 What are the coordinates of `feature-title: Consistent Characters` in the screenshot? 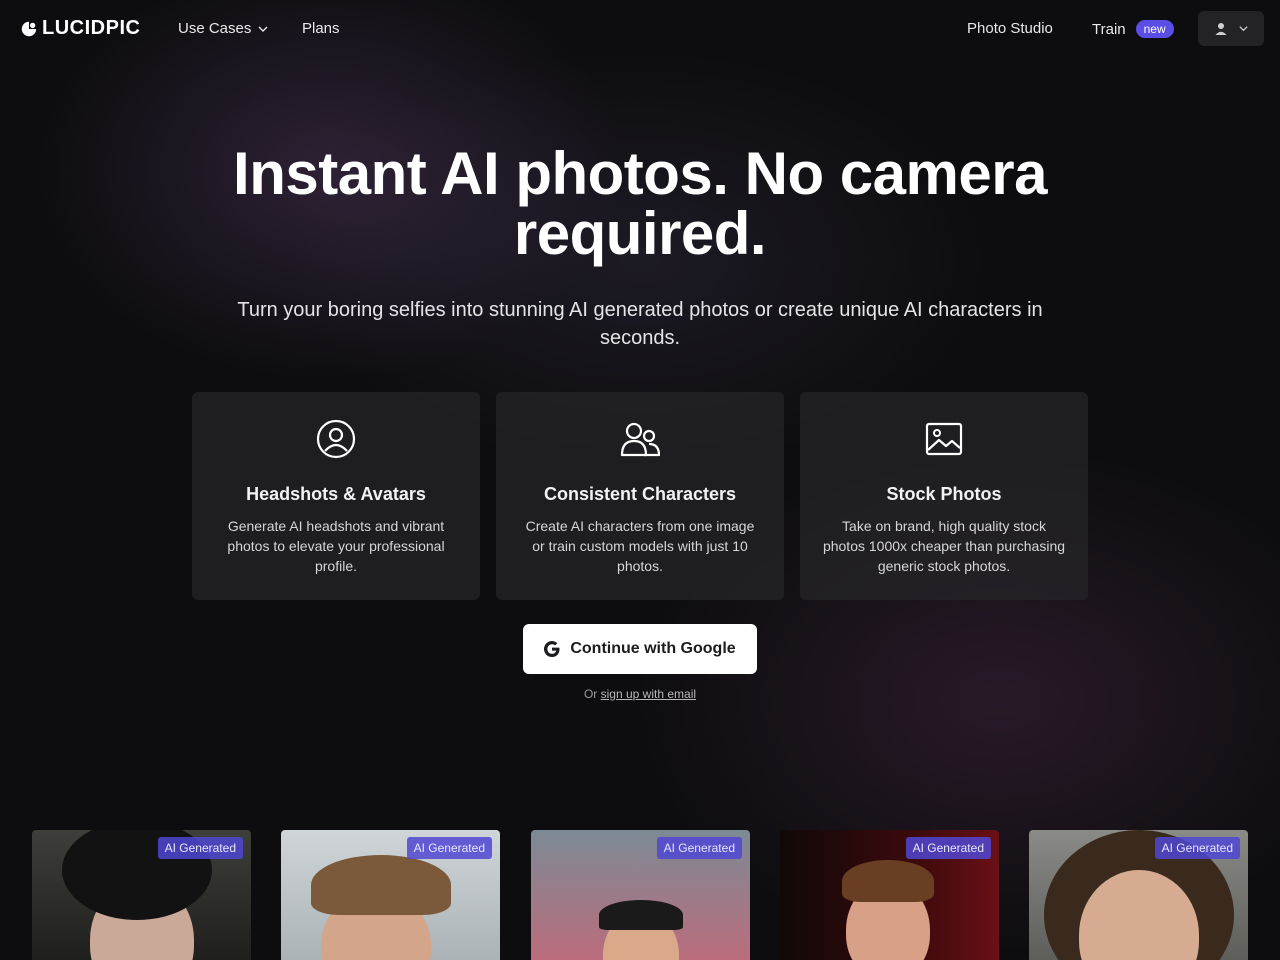 It's located at (640, 494).